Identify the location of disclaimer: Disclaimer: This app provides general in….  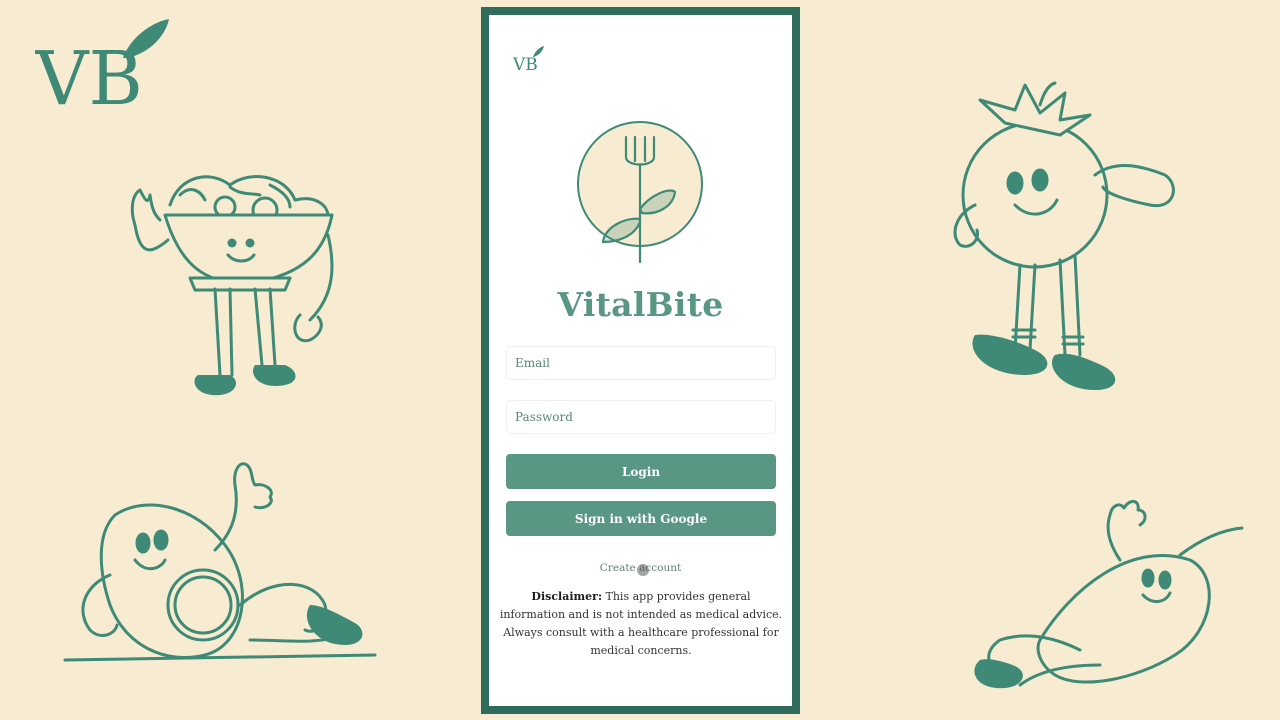
(641, 624).